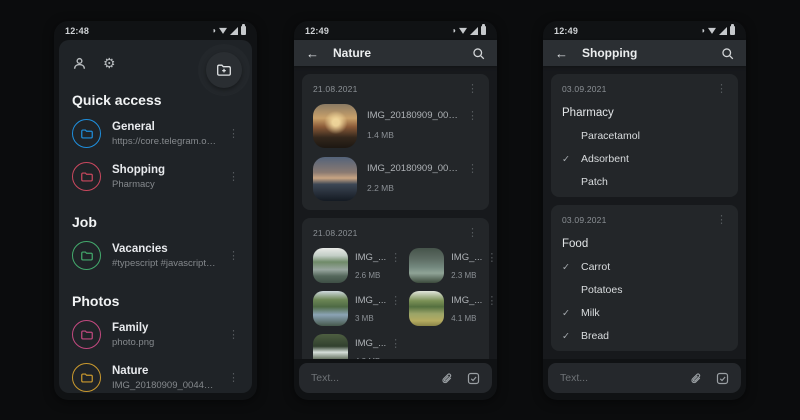 This screenshot has height=420, width=800. Describe the element at coordinates (422, 175) in the screenshot. I see `file-info: IMG_20180909_004636_57... ⋮ 2.2 MB` at that location.